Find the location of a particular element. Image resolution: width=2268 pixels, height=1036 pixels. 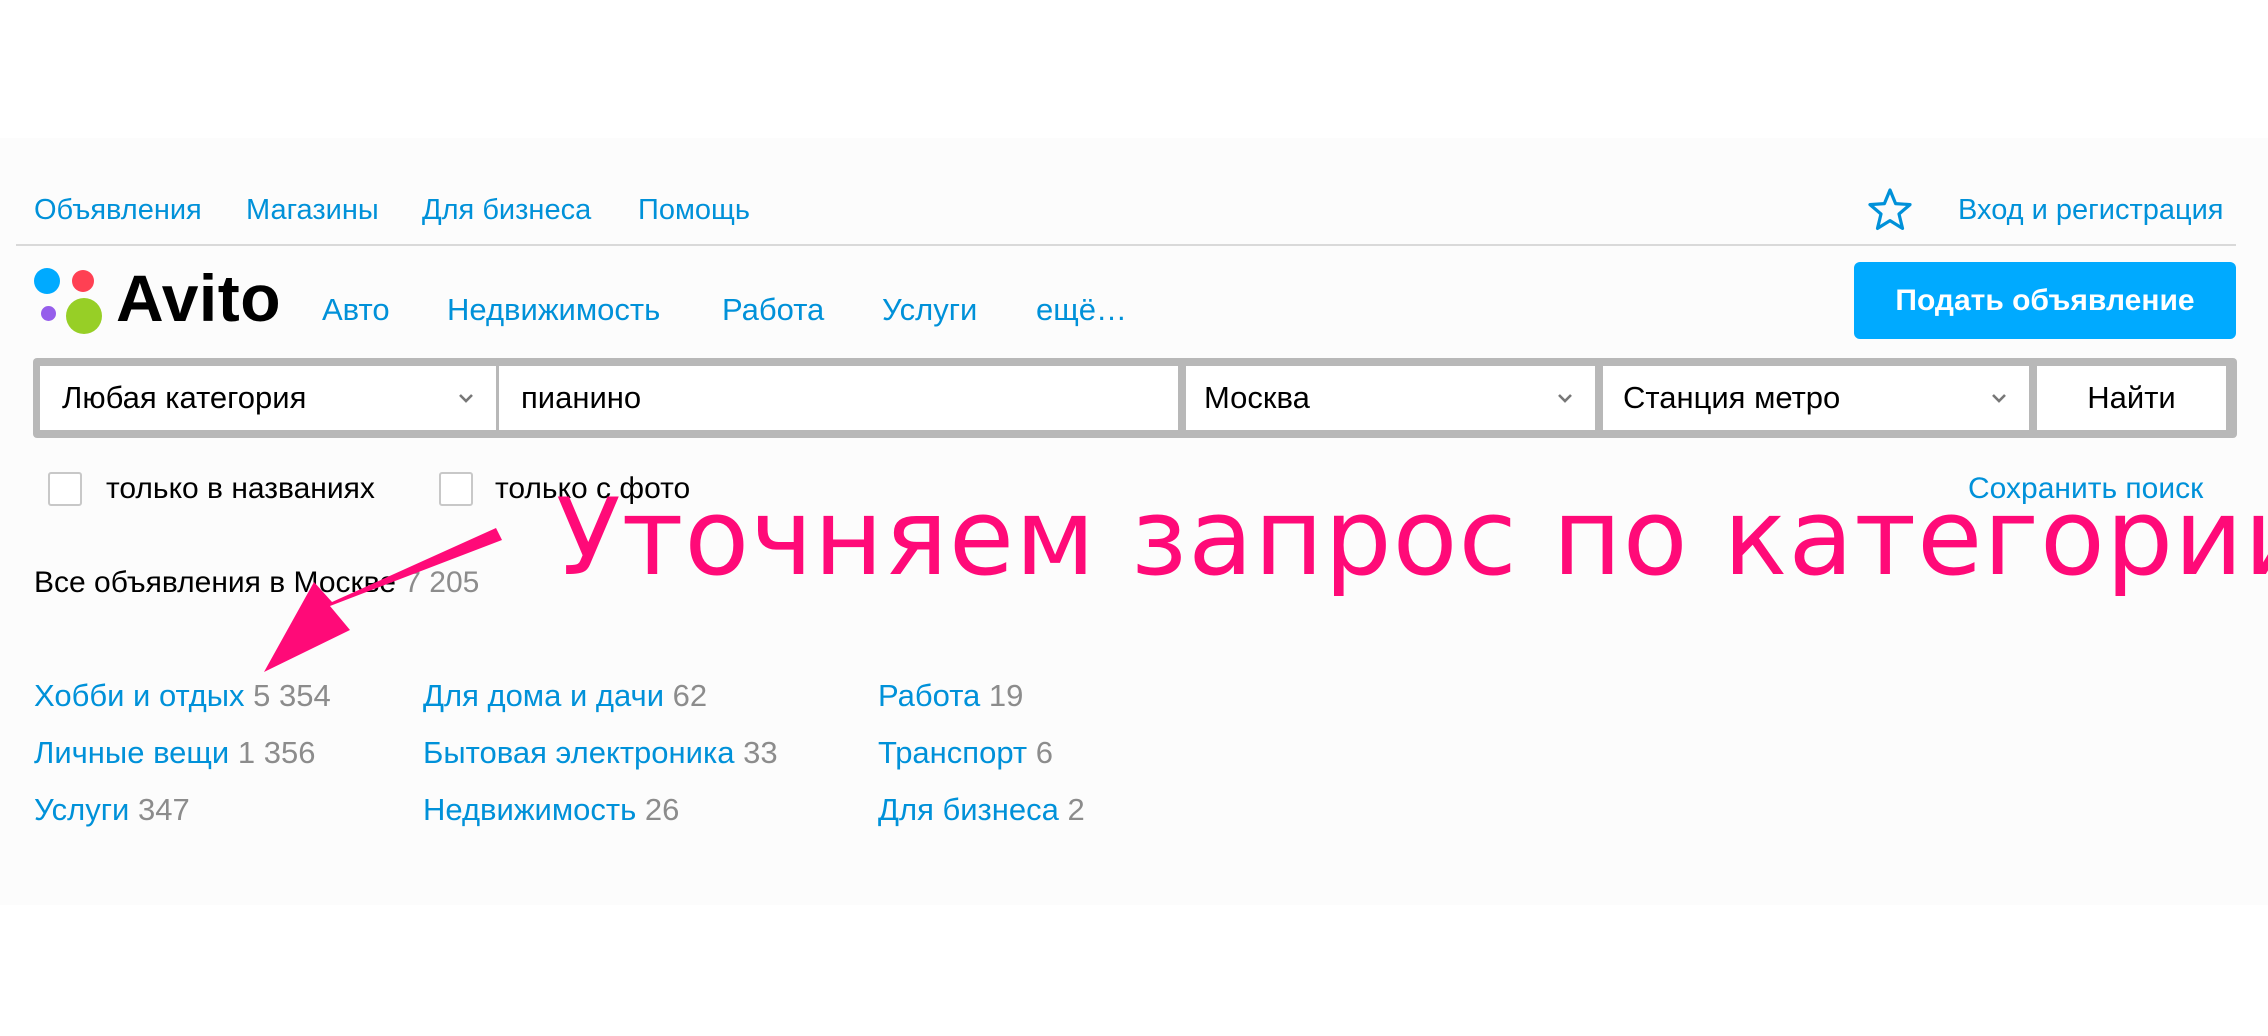

result-category-count: 1 356 is located at coordinates (276, 752).